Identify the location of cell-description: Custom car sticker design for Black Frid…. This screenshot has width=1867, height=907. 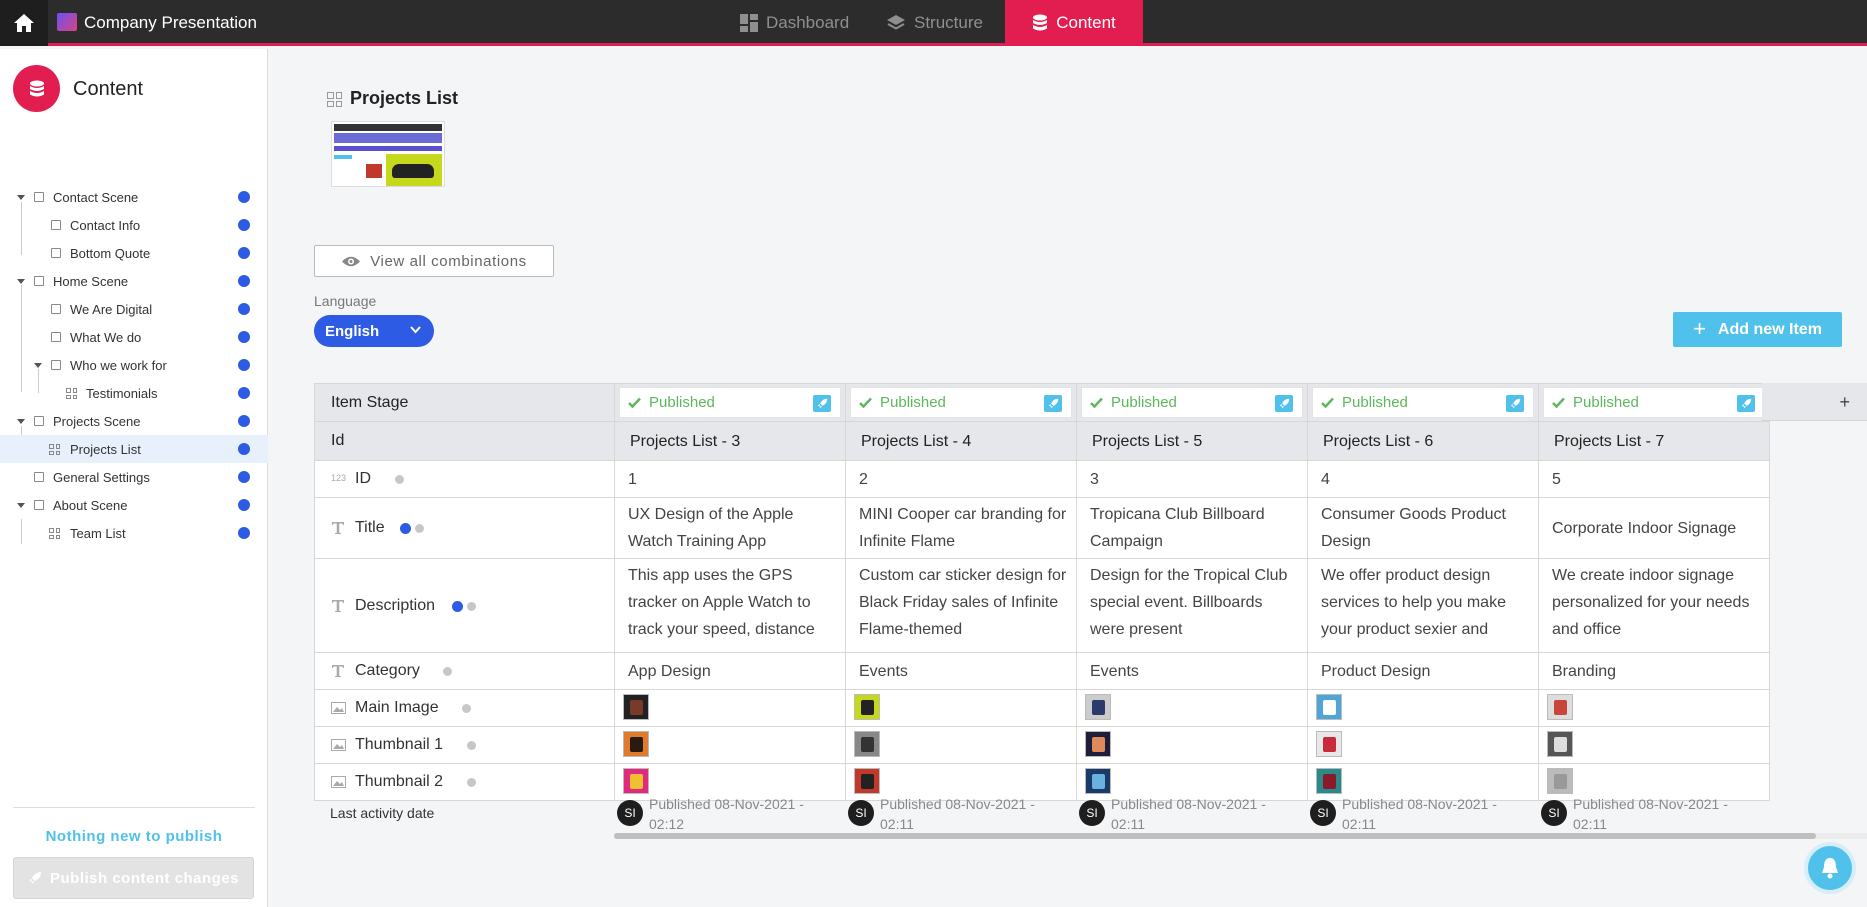
(961, 606).